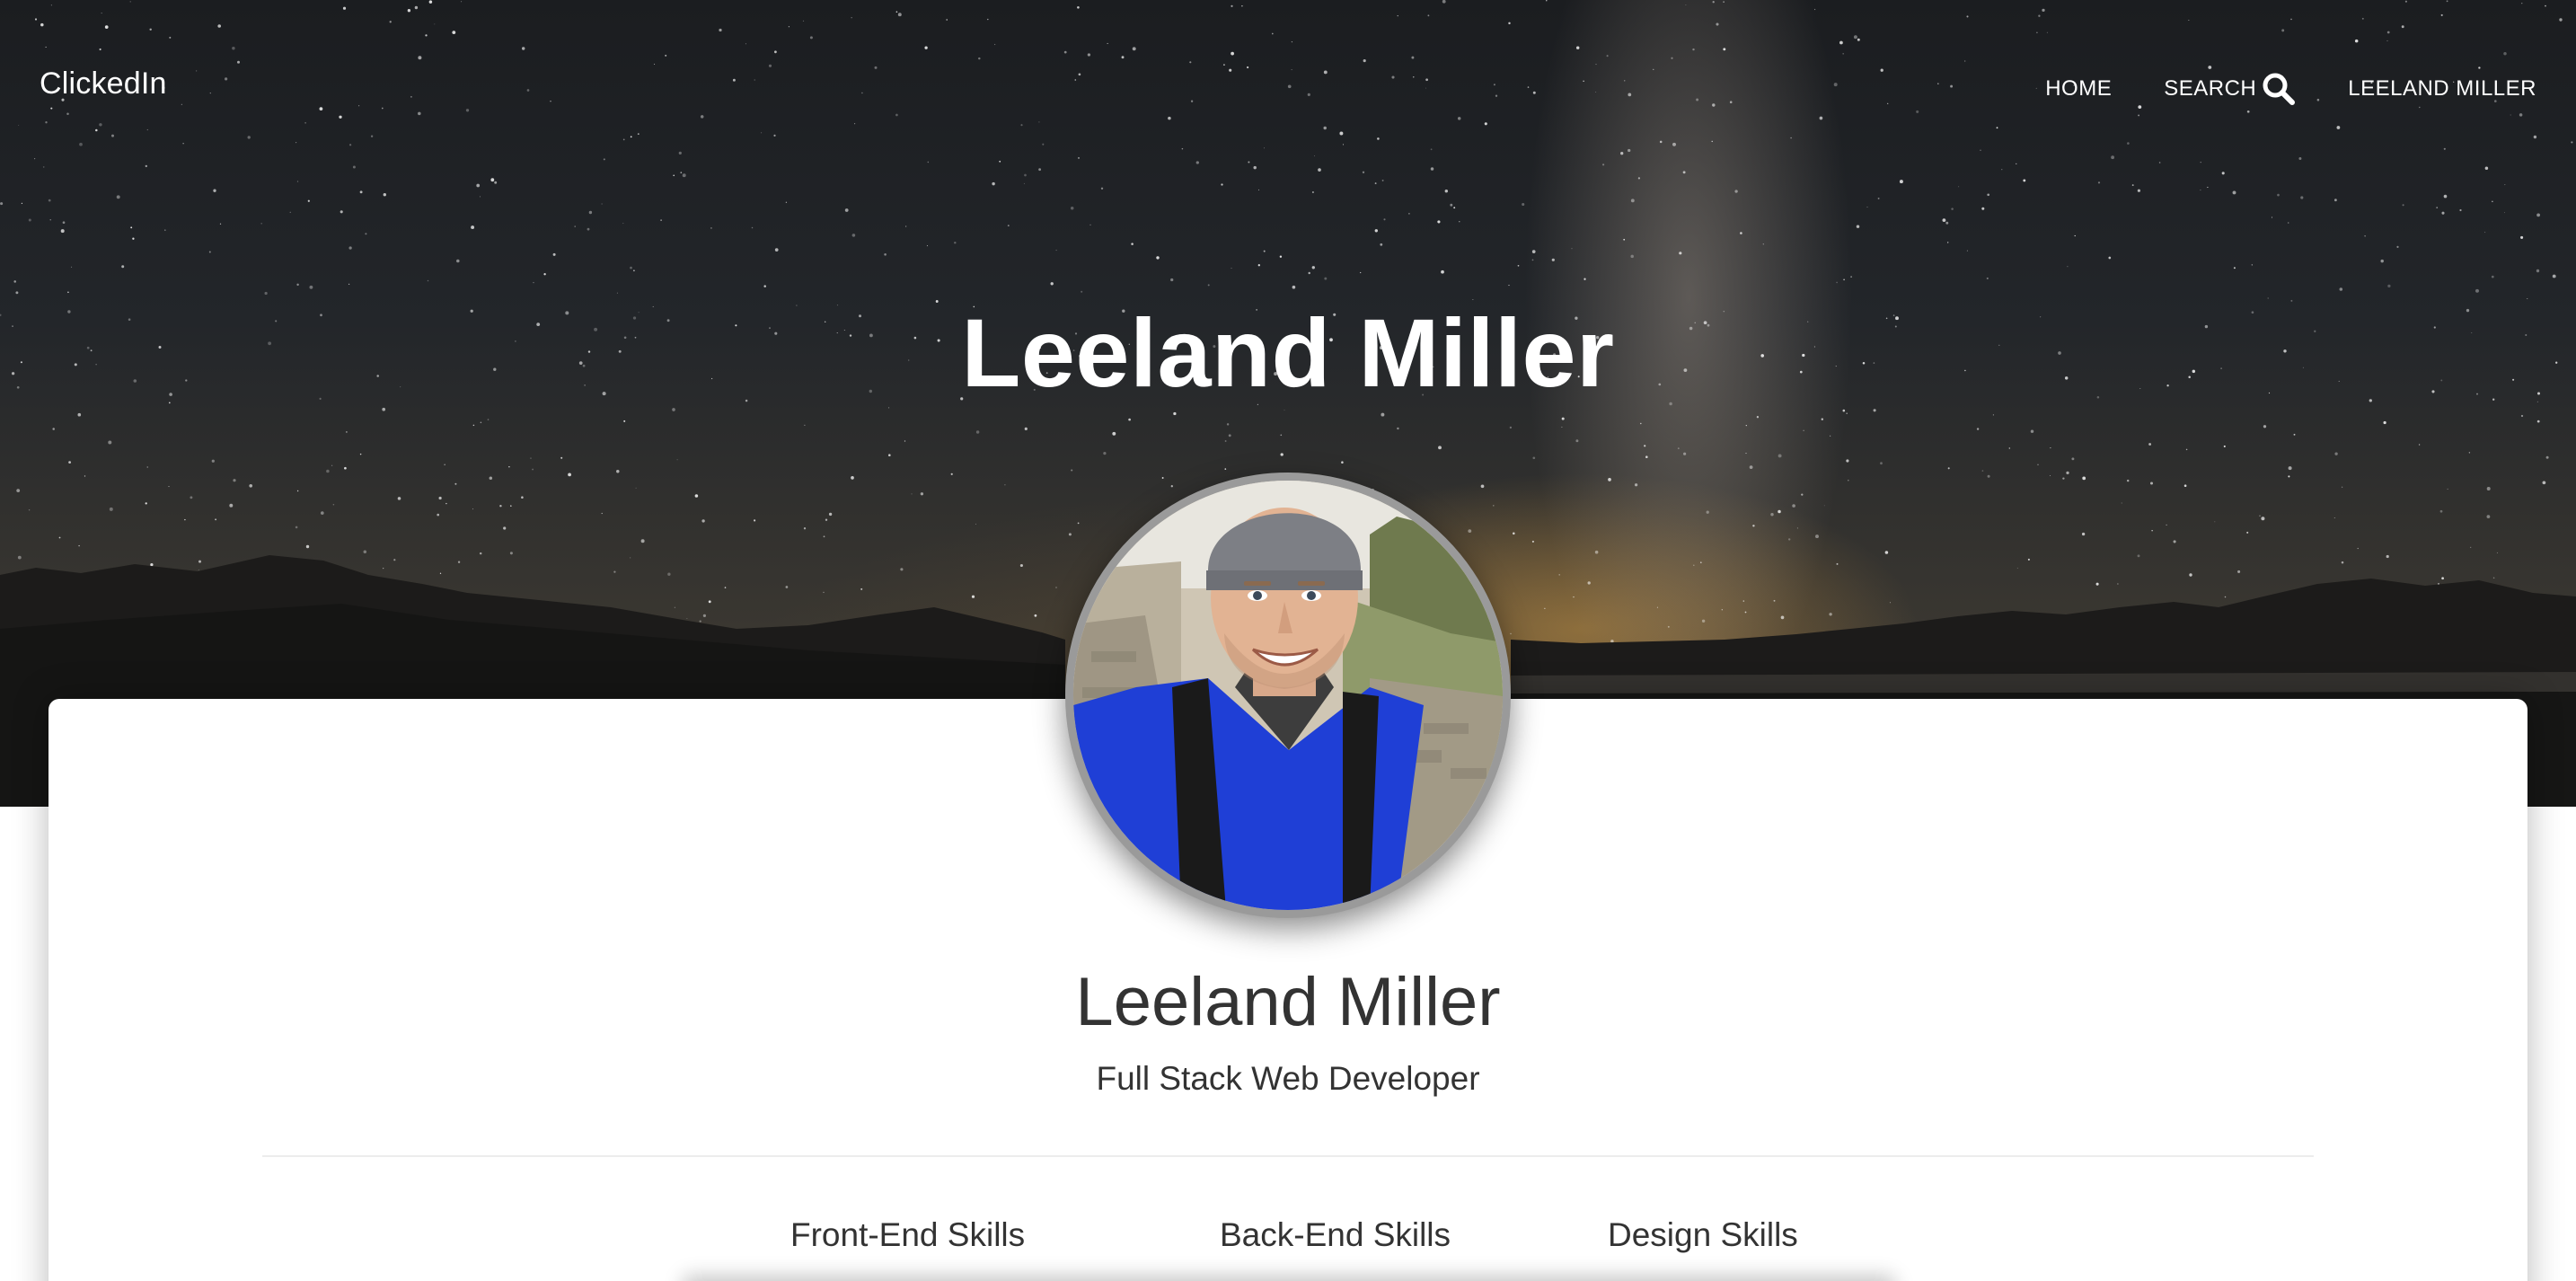  Describe the element at coordinates (103, 84) in the screenshot. I see `brand-logo-link: ClickedIn` at that location.